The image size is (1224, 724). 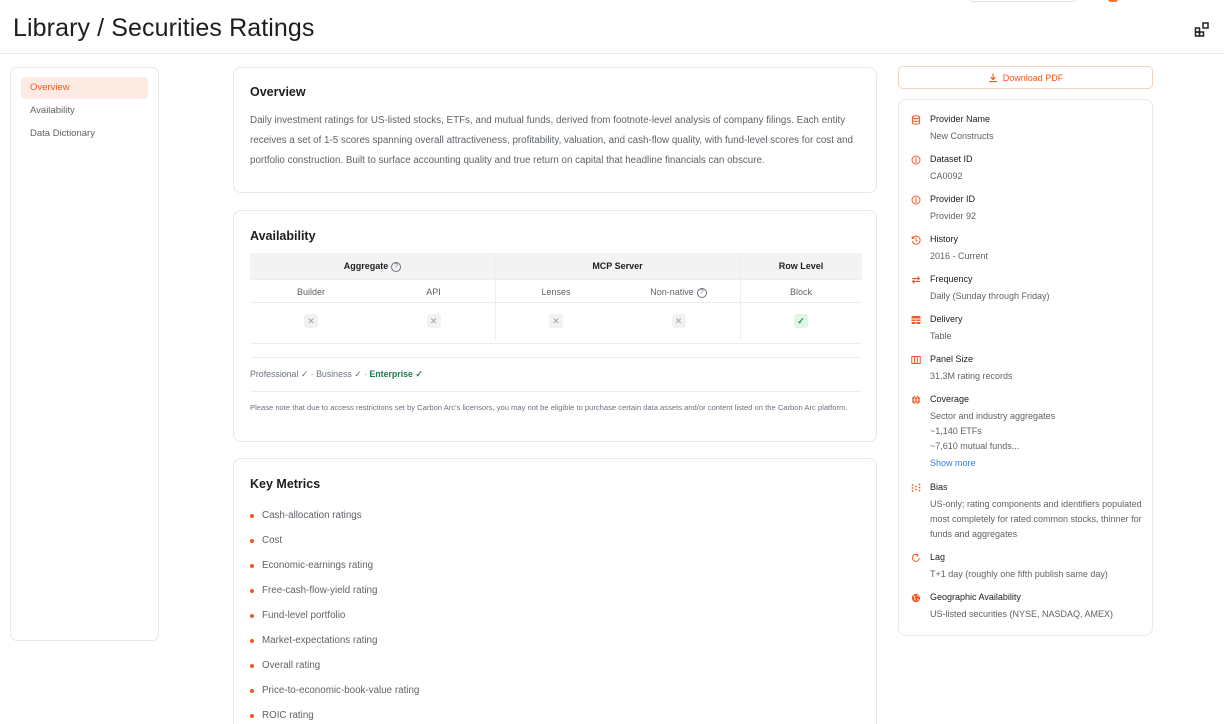 I want to click on group-header-row-level: Row Level, so click(x=801, y=266).